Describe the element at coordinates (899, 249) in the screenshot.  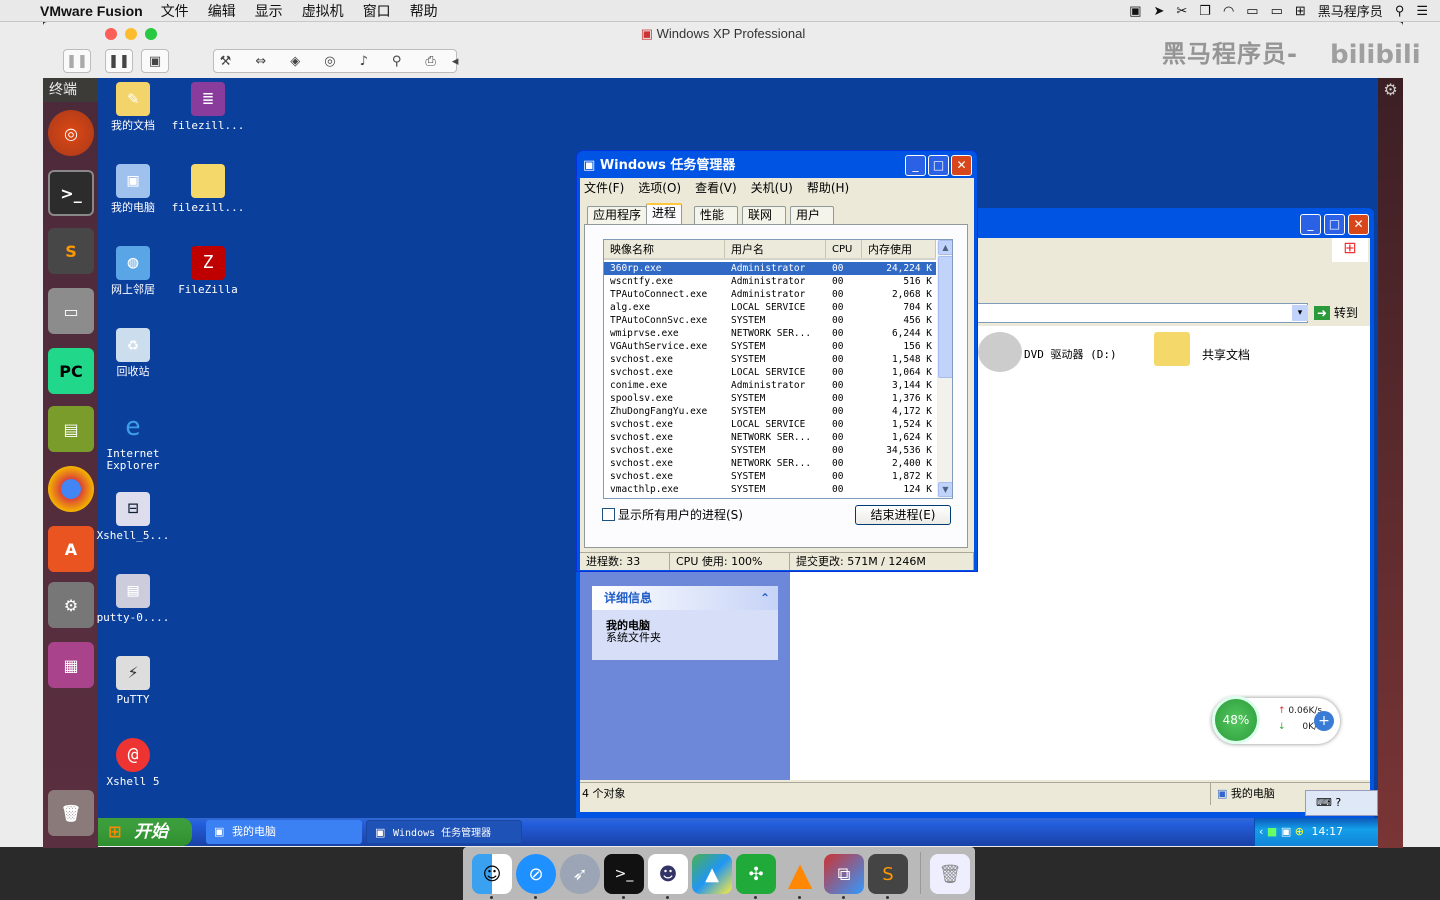
I see `col-memory: 内存使用` at that location.